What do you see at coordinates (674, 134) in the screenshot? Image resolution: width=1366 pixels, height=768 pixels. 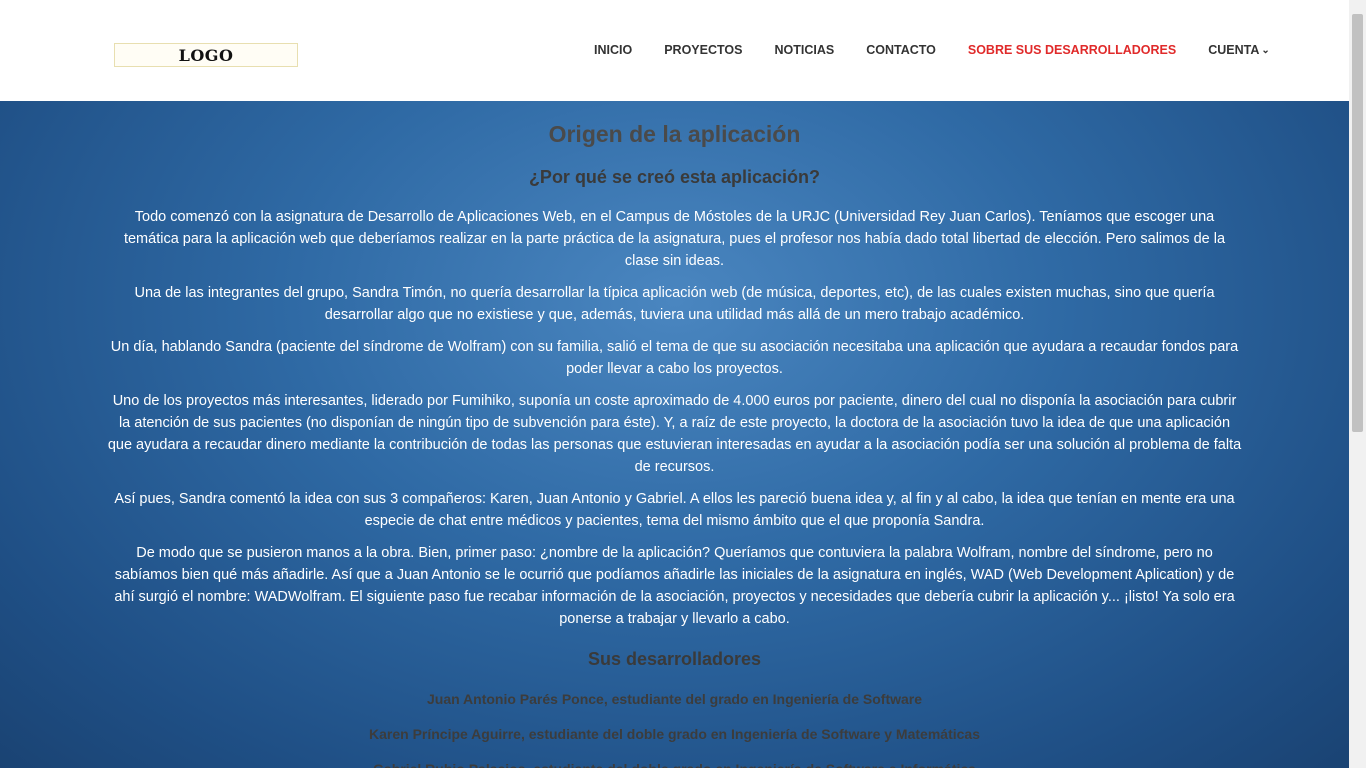 I see `page-title: Origen de la aplicación` at bounding box center [674, 134].